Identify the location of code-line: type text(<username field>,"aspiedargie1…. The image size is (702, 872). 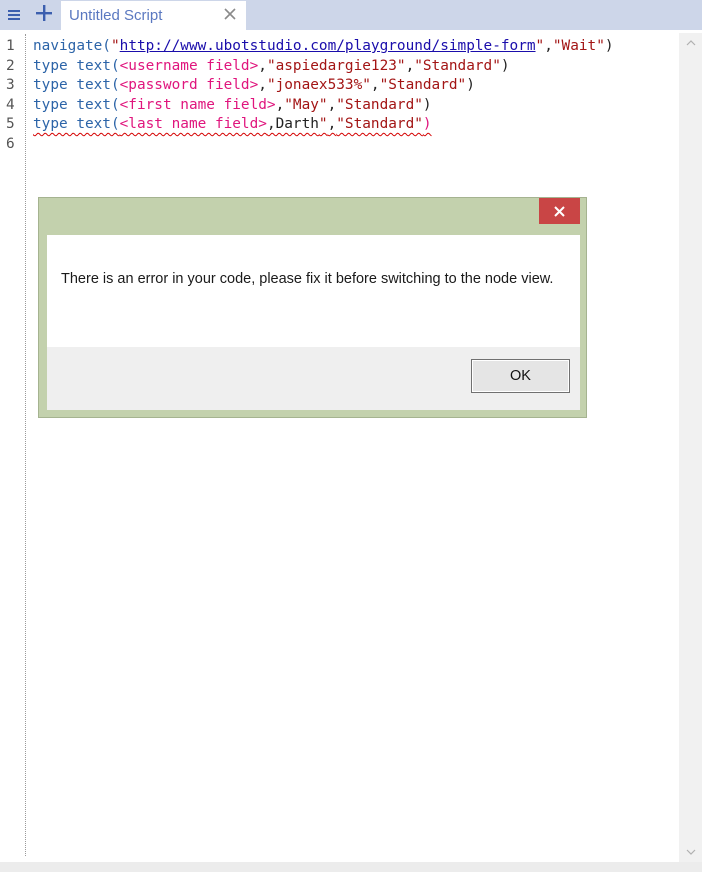
(323, 67).